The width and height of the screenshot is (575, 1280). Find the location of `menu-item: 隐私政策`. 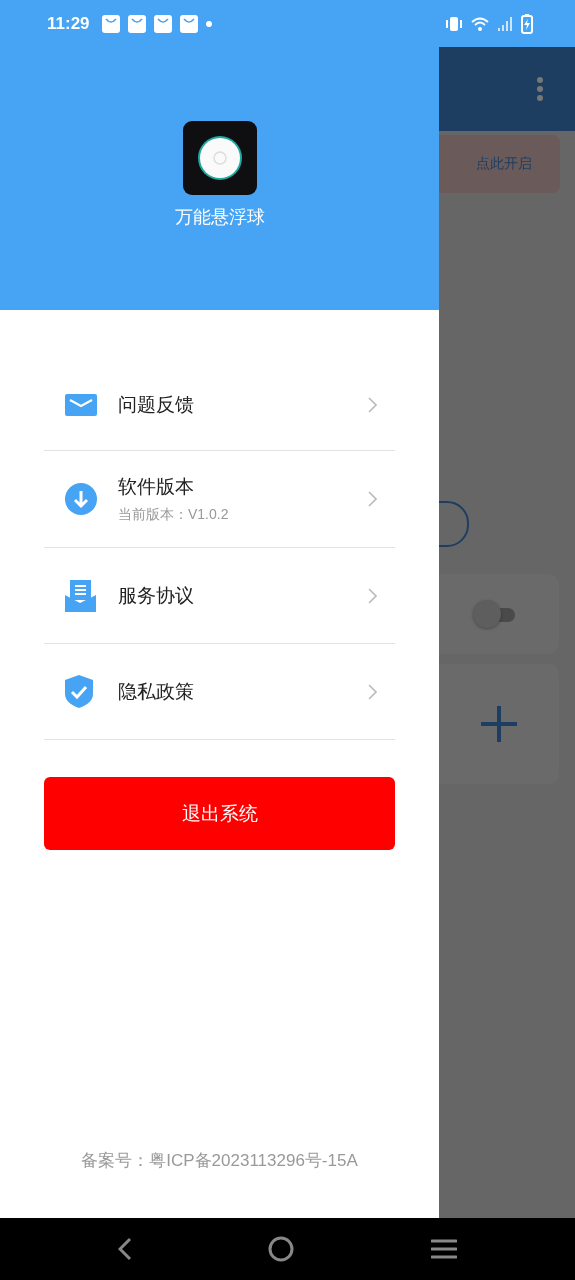

menu-item: 隐私政策 is located at coordinates (219, 692).